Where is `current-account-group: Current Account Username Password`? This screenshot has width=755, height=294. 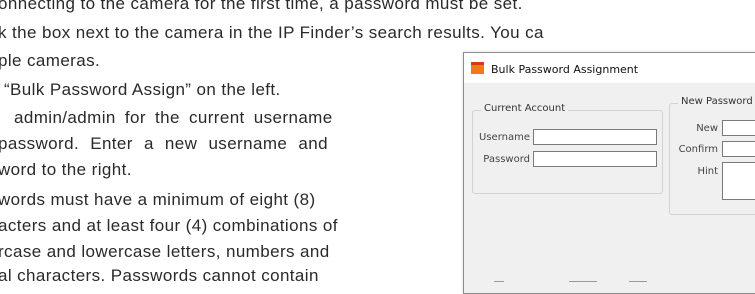
current-account-group: Current Account Username Password is located at coordinates (567, 148).